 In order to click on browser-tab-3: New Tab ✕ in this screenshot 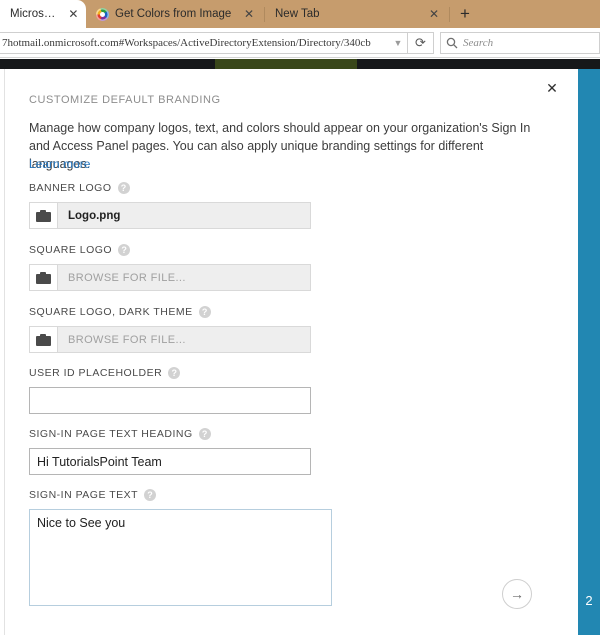, I will do `click(357, 14)`.